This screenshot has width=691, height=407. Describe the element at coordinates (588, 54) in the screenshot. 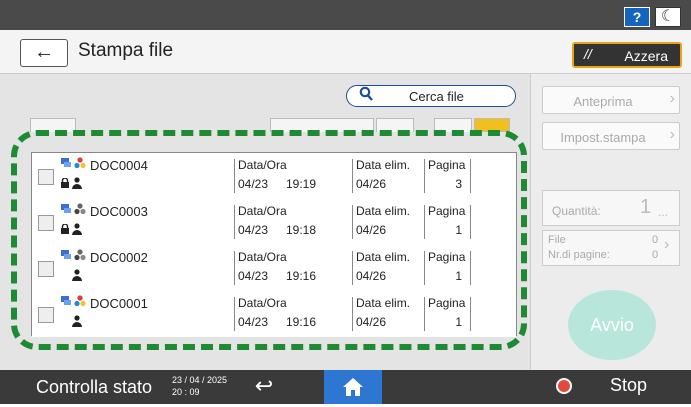

I see `reset-icon: //` at that location.